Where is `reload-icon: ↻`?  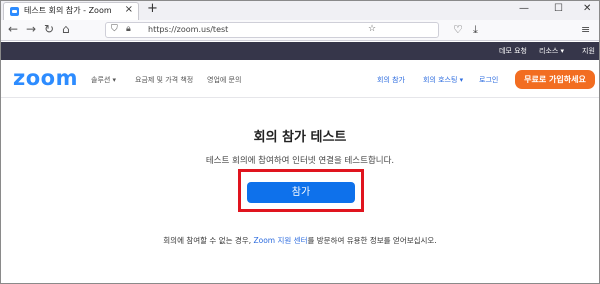
reload-icon: ↻ is located at coordinates (49, 29).